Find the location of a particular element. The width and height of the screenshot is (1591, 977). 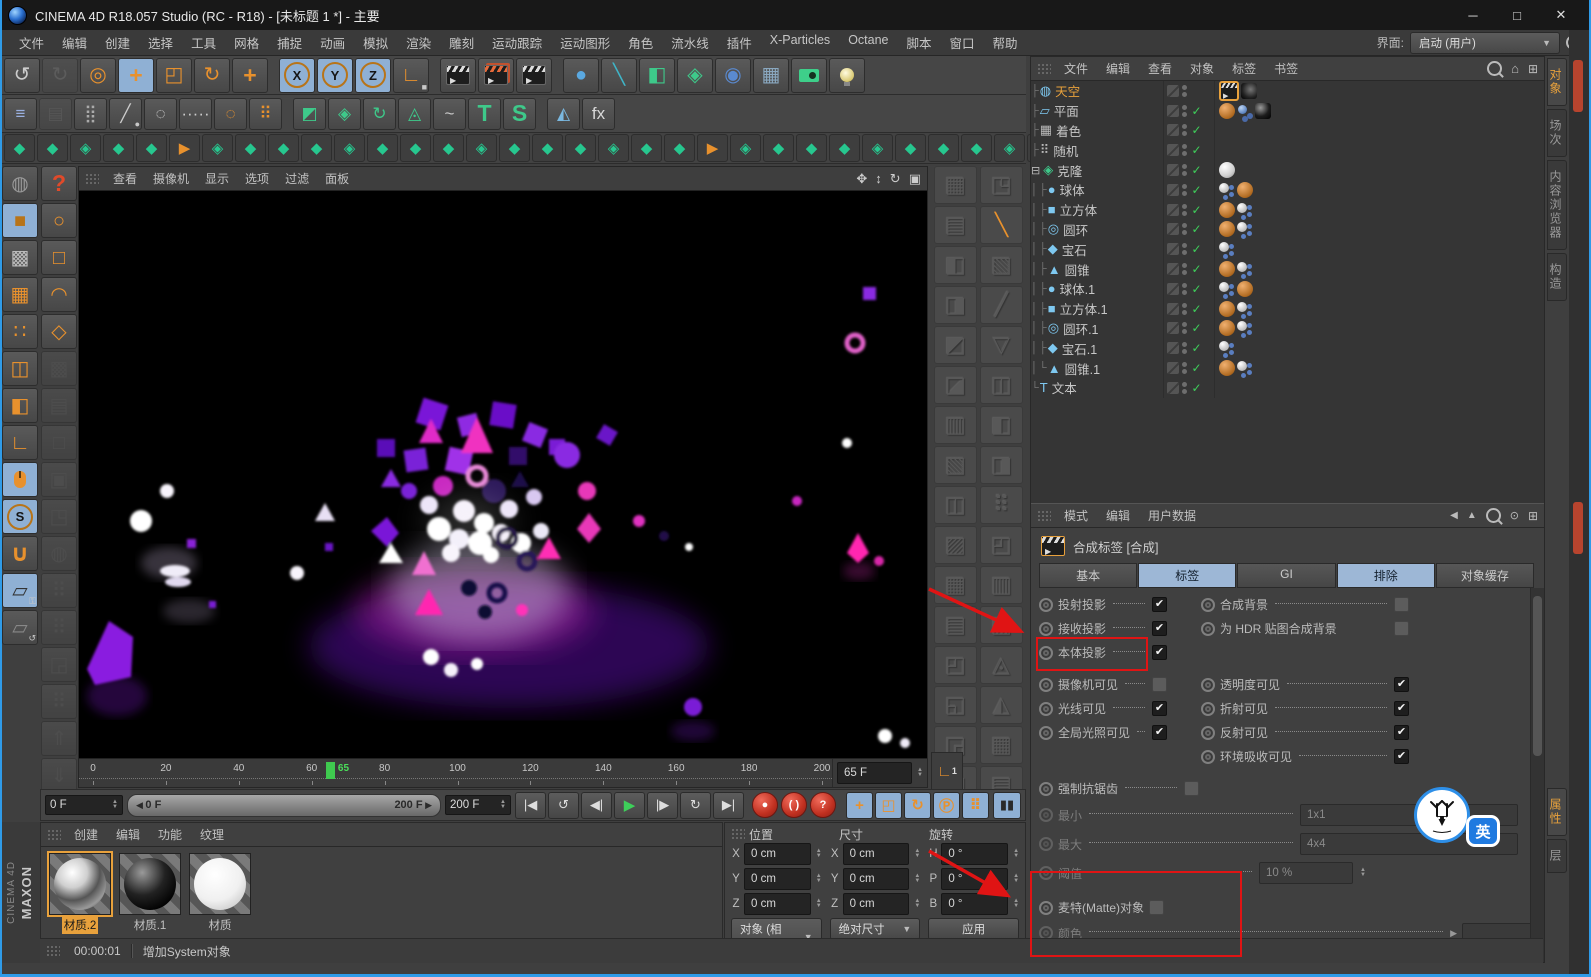

object-name: 圆锥.1 is located at coordinates (1082, 368).